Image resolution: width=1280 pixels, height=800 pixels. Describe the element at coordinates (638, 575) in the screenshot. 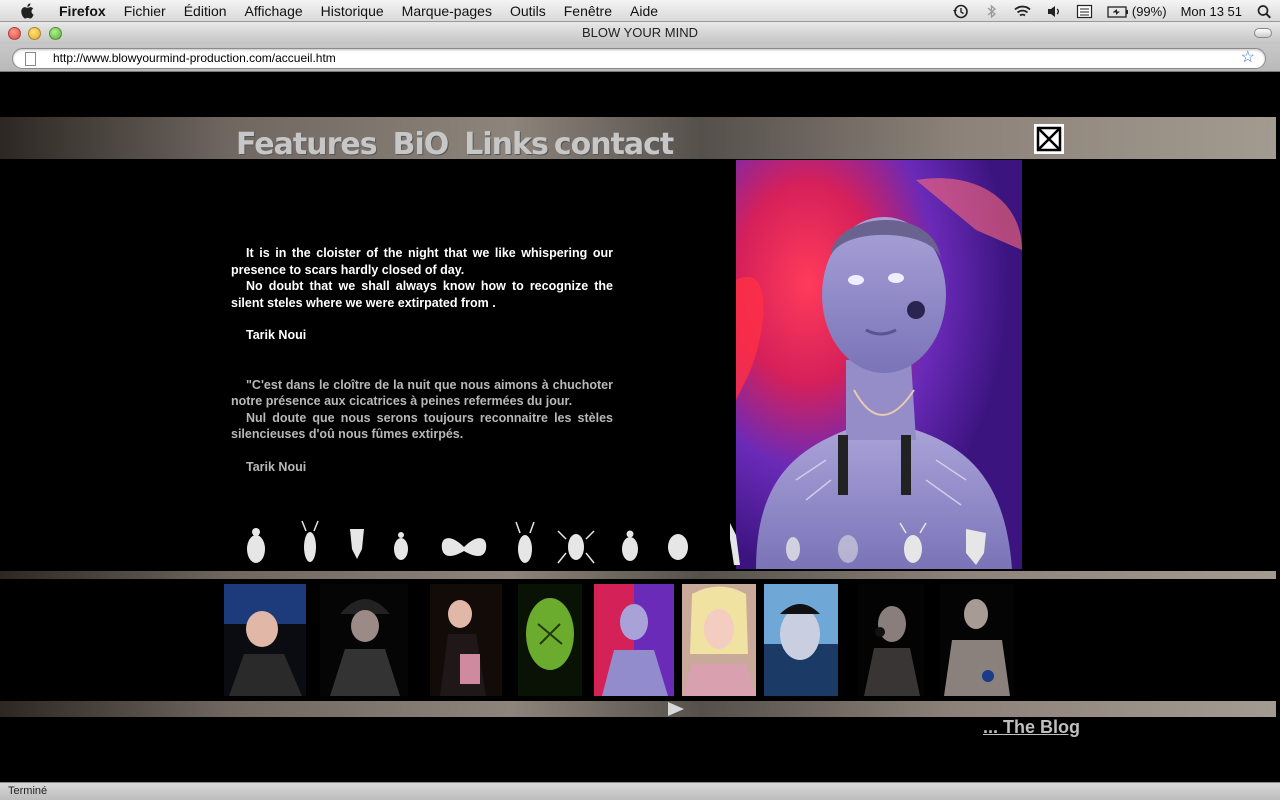

I see `thumb-band-top` at that location.